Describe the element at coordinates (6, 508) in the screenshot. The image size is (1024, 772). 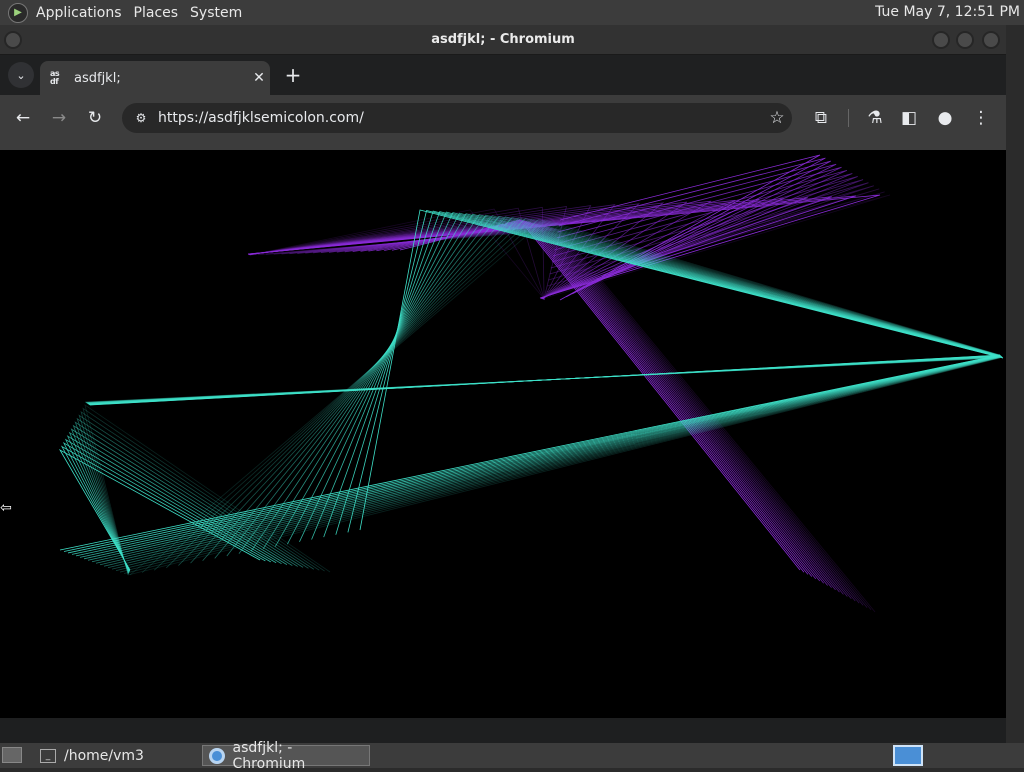
I see `resize-cursor-icon: ⇦` at that location.